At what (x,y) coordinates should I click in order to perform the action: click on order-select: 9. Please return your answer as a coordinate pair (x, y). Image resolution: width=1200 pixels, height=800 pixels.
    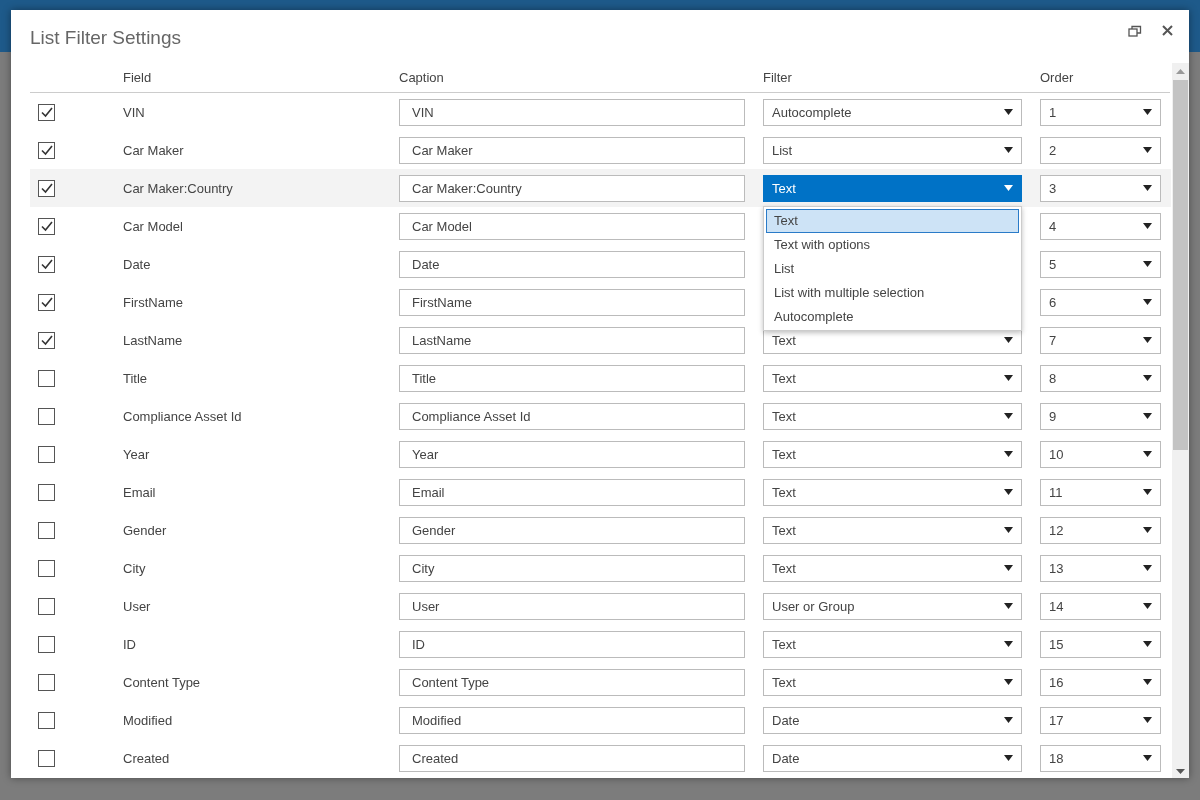
    Looking at the image, I should click on (1100, 416).